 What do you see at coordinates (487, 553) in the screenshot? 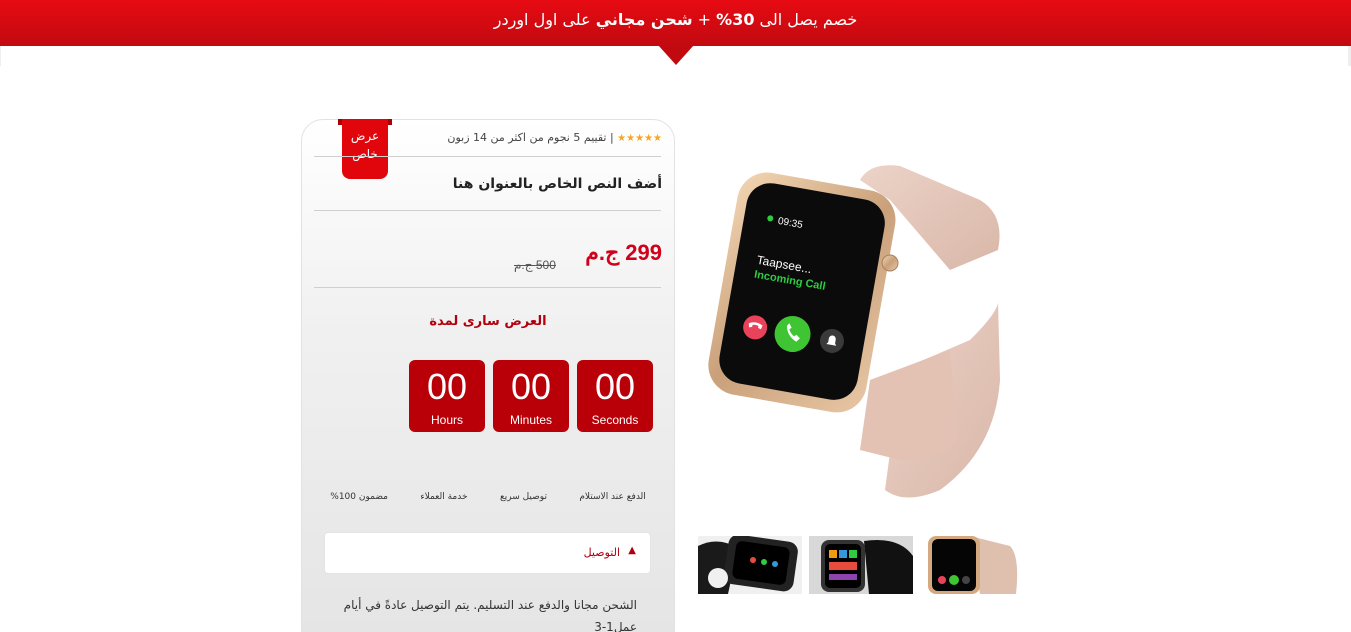
I see `delivery-accordion: ▲ التوصيل` at bounding box center [487, 553].